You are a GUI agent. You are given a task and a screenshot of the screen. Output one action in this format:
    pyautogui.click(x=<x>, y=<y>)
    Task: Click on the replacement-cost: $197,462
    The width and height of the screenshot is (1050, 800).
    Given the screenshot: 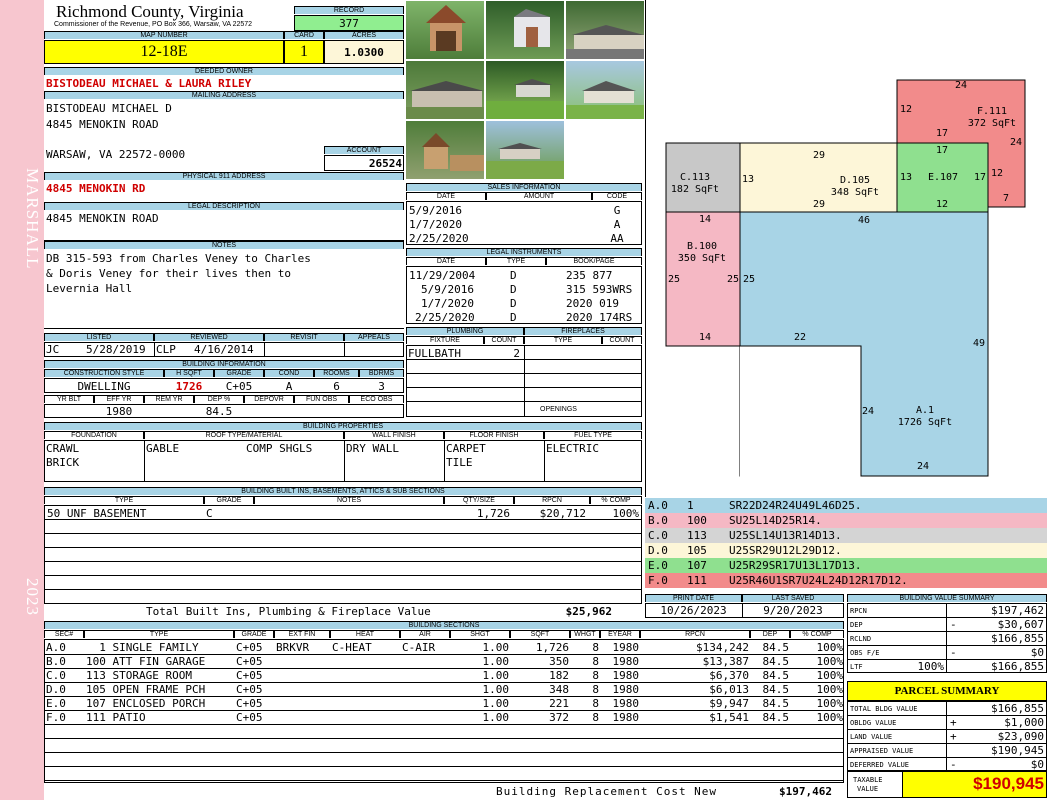 What is the action you would take?
    pyautogui.click(x=805, y=791)
    